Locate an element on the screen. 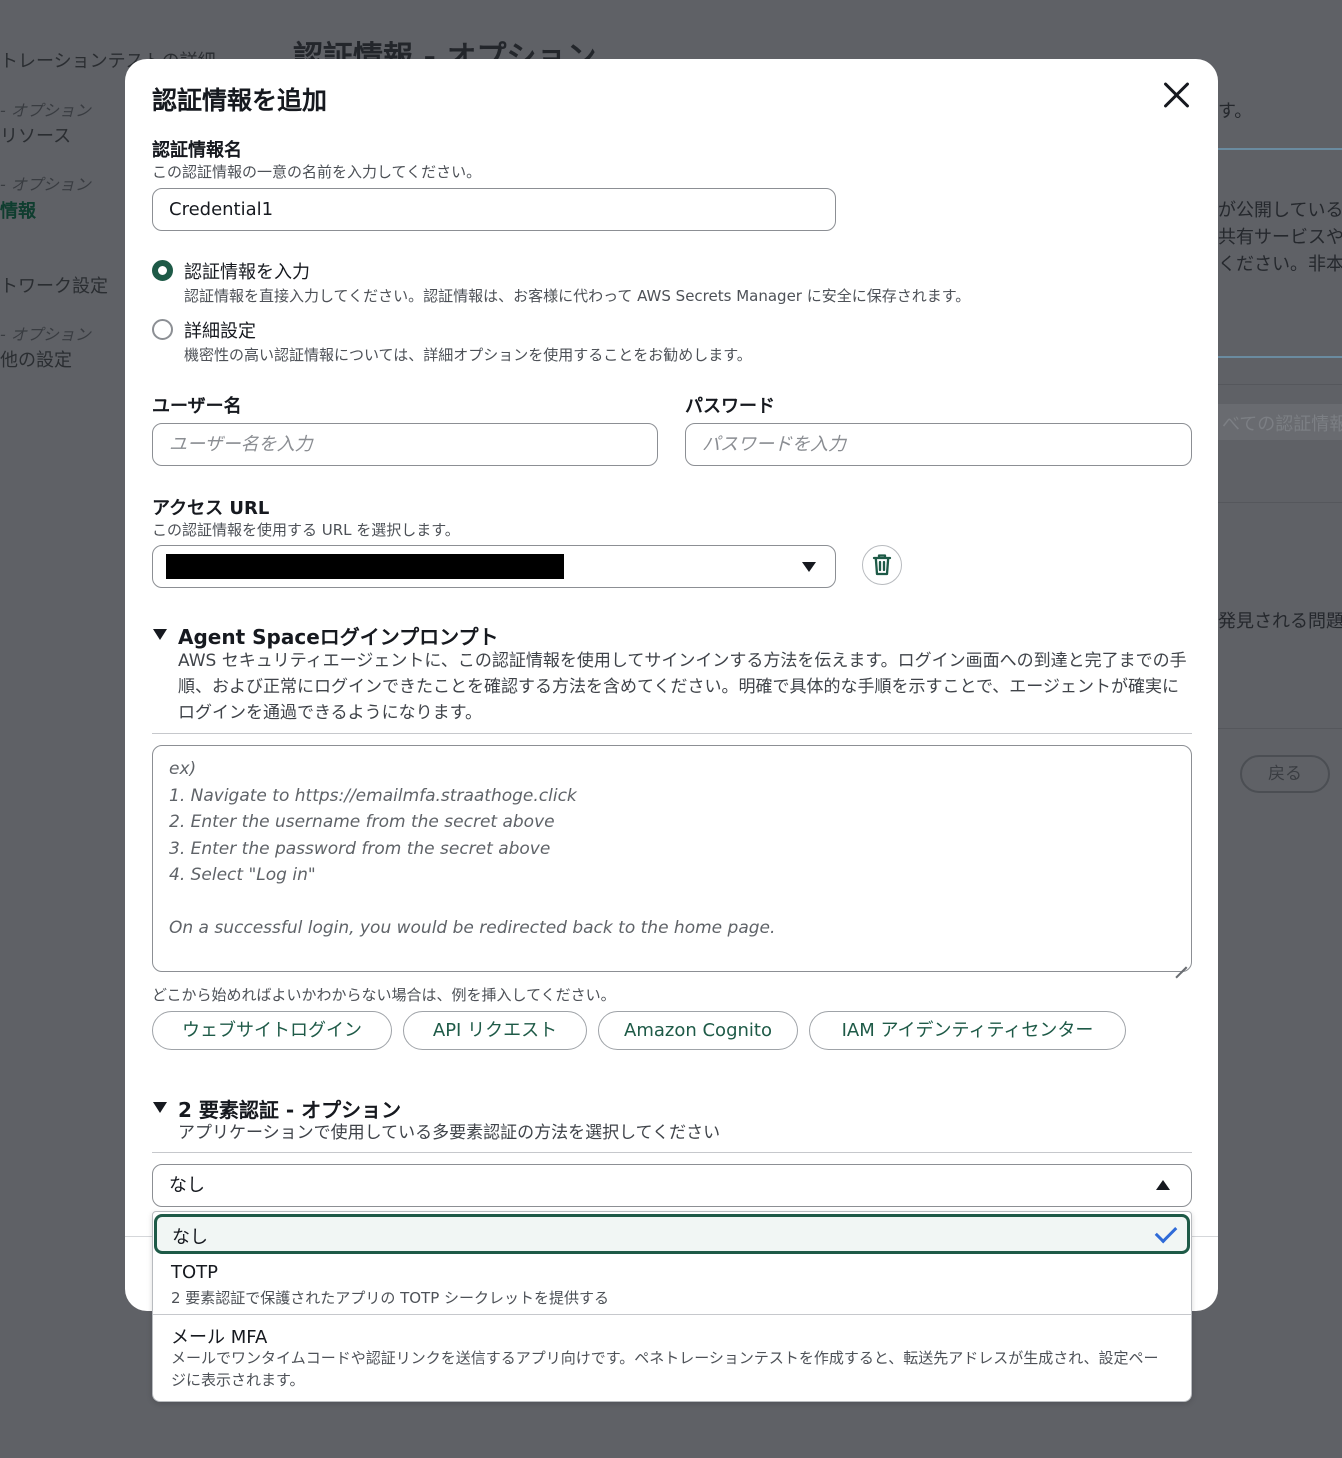 This screenshot has height=1458, width=1342. check-icon is located at coordinates (1166, 1232).